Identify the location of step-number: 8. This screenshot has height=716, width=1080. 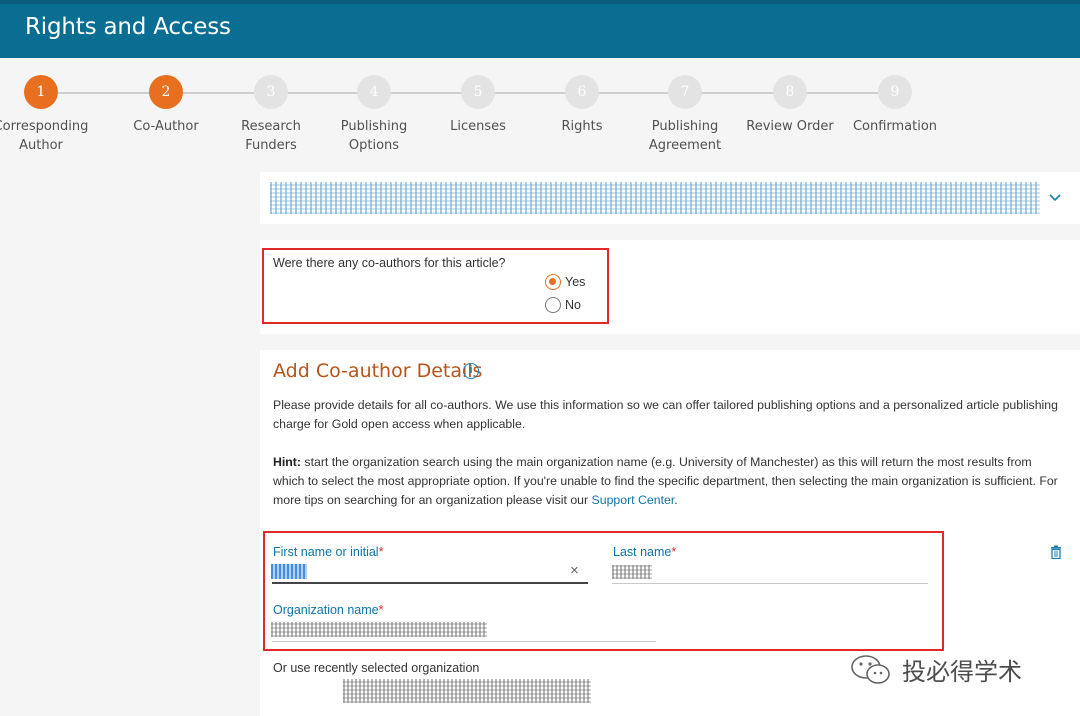
(790, 92).